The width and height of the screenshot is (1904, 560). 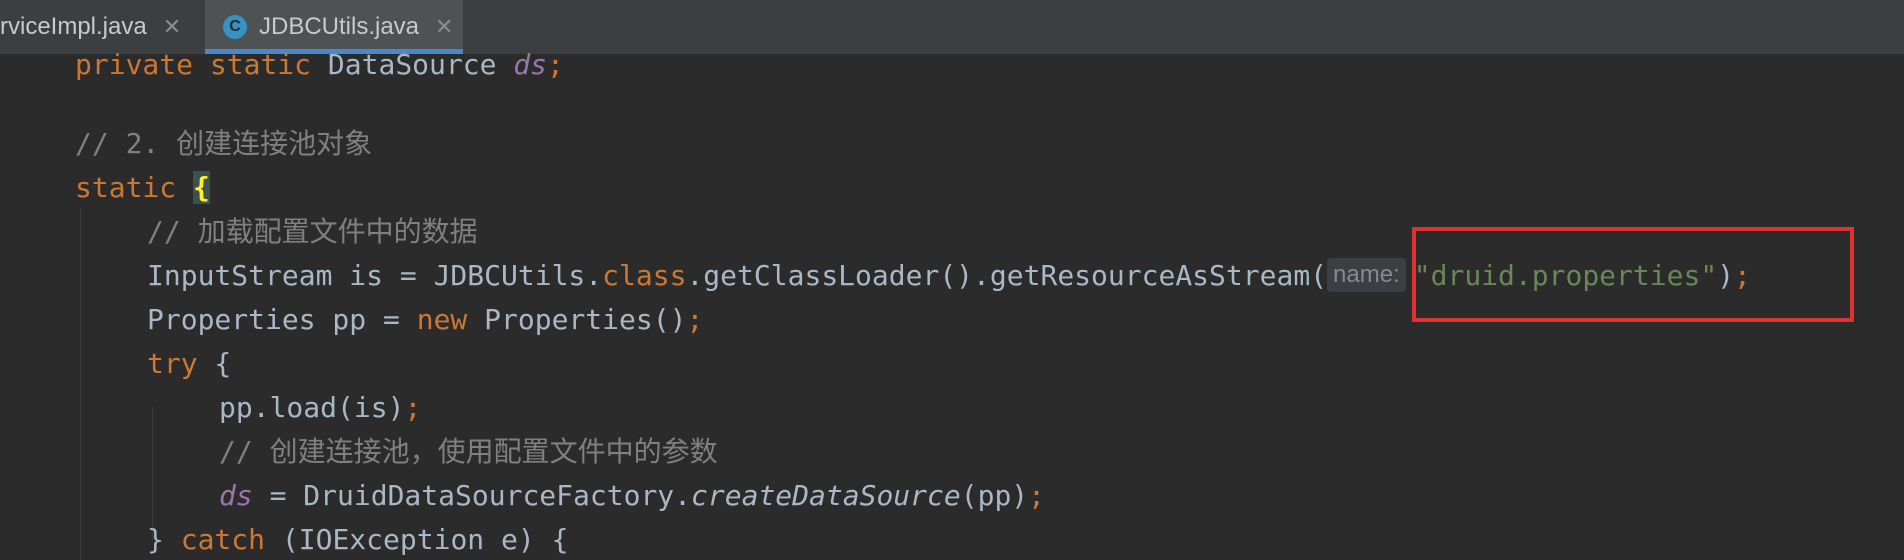 I want to click on code-comment: // 创建连接池，使用配置文件中的参数, so click(x=468, y=451).